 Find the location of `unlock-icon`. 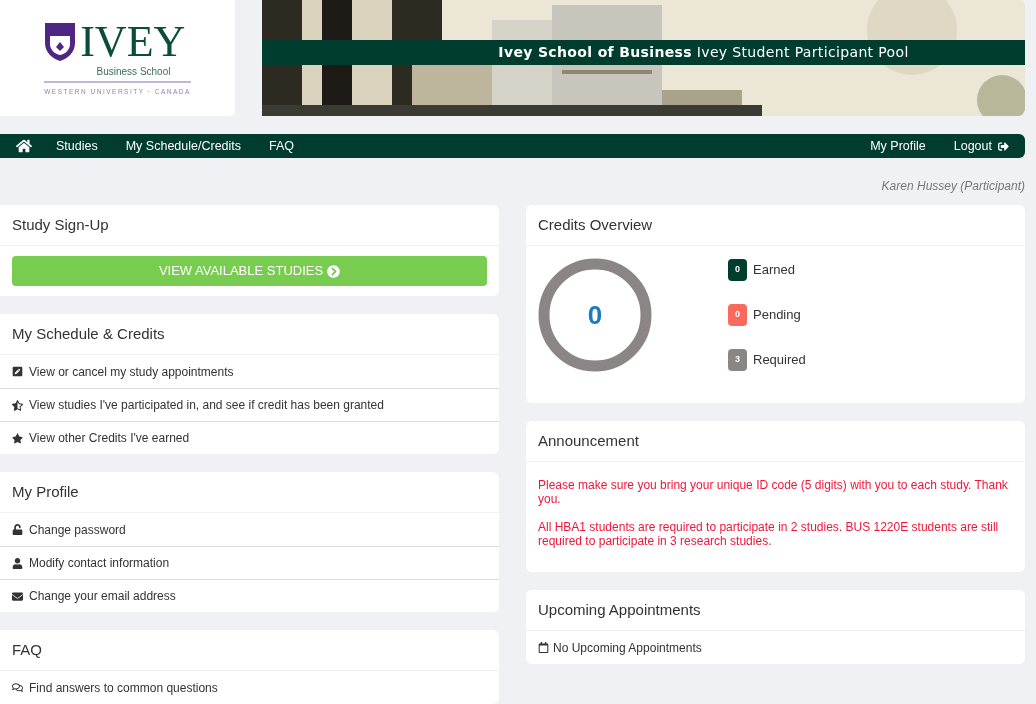

unlock-icon is located at coordinates (17, 529).